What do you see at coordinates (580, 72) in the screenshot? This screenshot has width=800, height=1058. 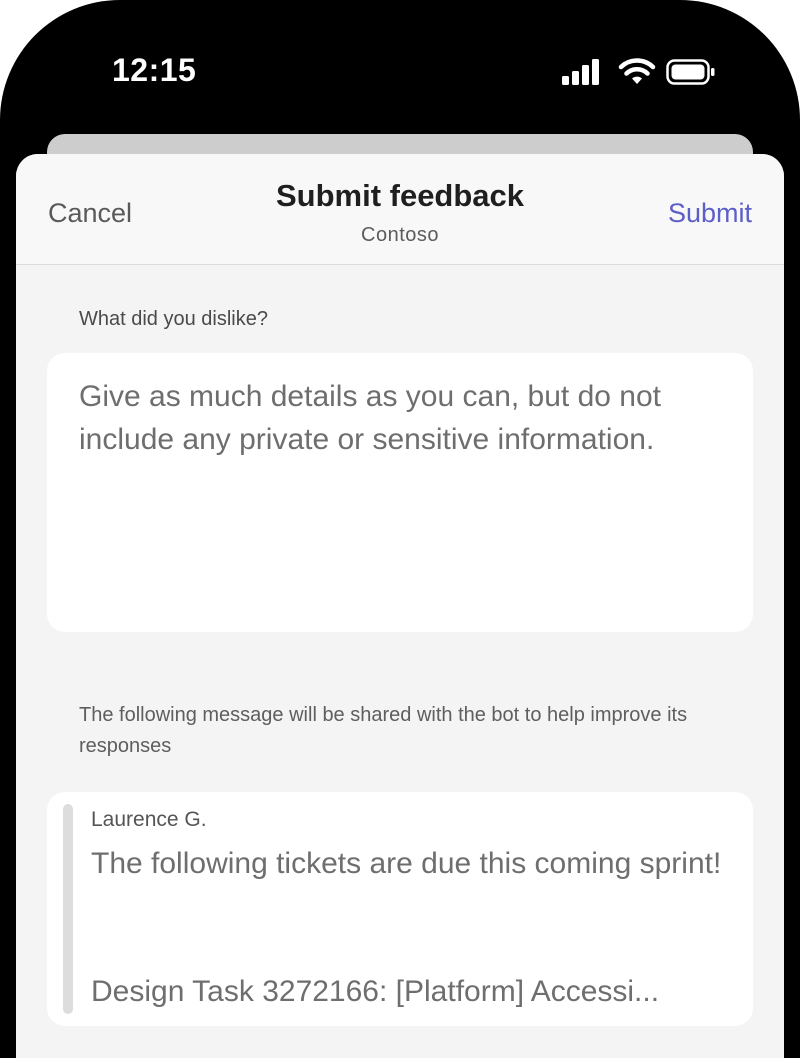 I see `cellular-signal-icon` at bounding box center [580, 72].